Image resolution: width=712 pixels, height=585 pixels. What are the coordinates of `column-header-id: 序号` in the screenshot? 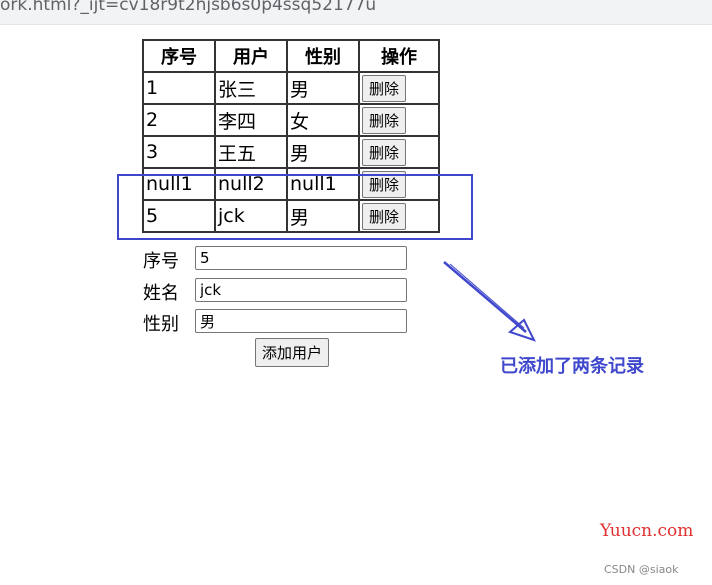 It's located at (179, 56).